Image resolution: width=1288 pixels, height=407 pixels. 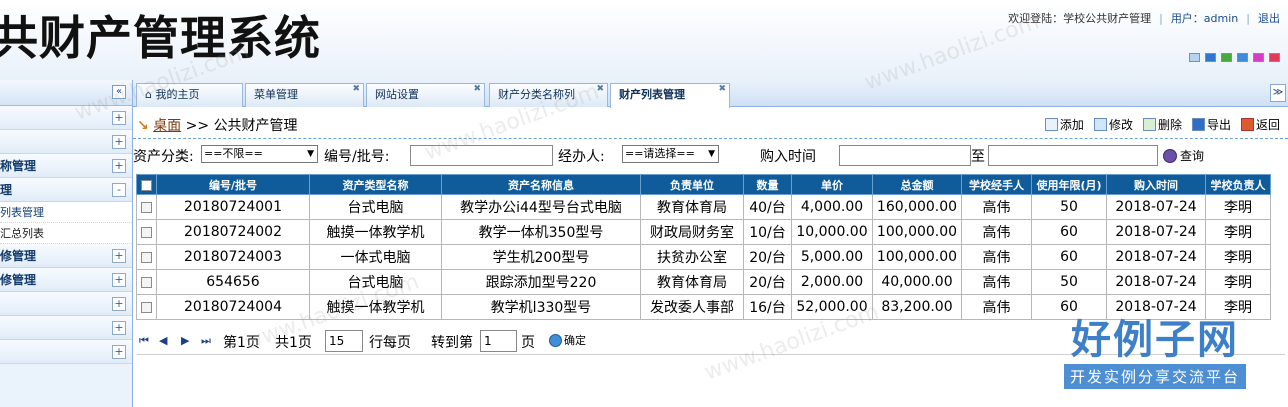 What do you see at coordinates (1198, 124) in the screenshot?
I see `export-icon` at bounding box center [1198, 124].